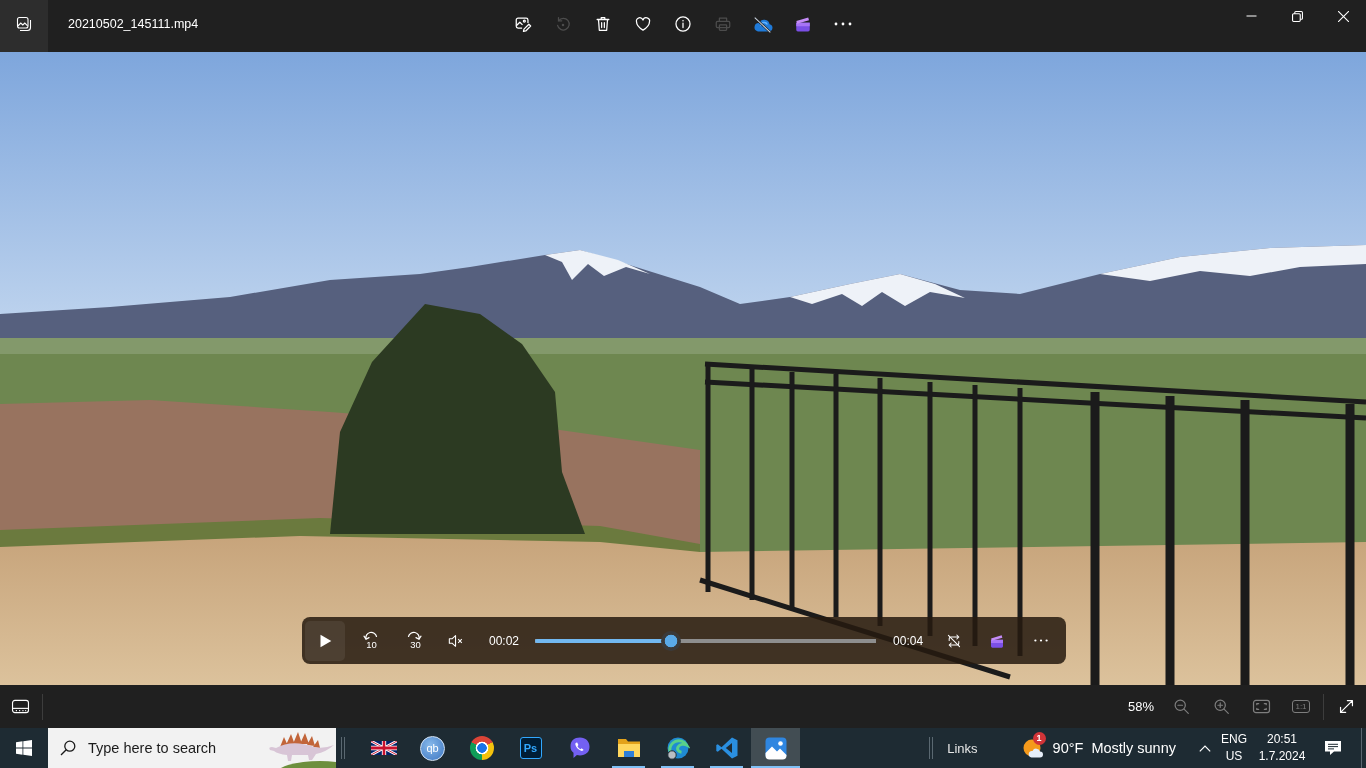 Image resolution: width=1366 pixels, height=768 pixels. I want to click on window-title: 20210502_145111.mp4, so click(133, 24).